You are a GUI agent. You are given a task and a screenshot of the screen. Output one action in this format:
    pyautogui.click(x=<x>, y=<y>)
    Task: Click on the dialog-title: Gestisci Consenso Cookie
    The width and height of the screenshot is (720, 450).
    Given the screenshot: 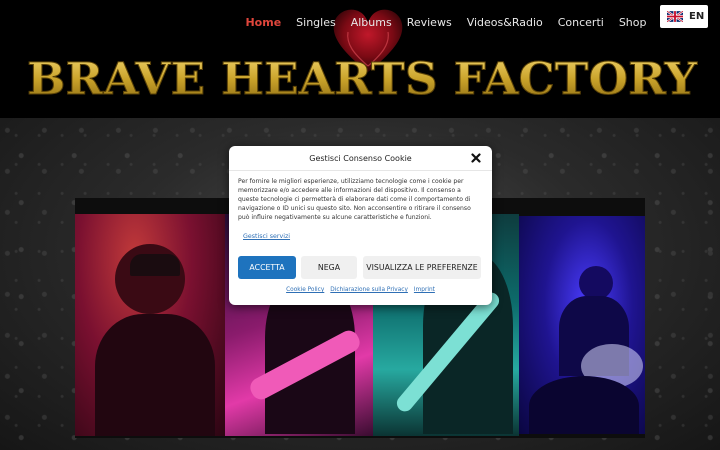 What is the action you would take?
    pyautogui.click(x=360, y=158)
    